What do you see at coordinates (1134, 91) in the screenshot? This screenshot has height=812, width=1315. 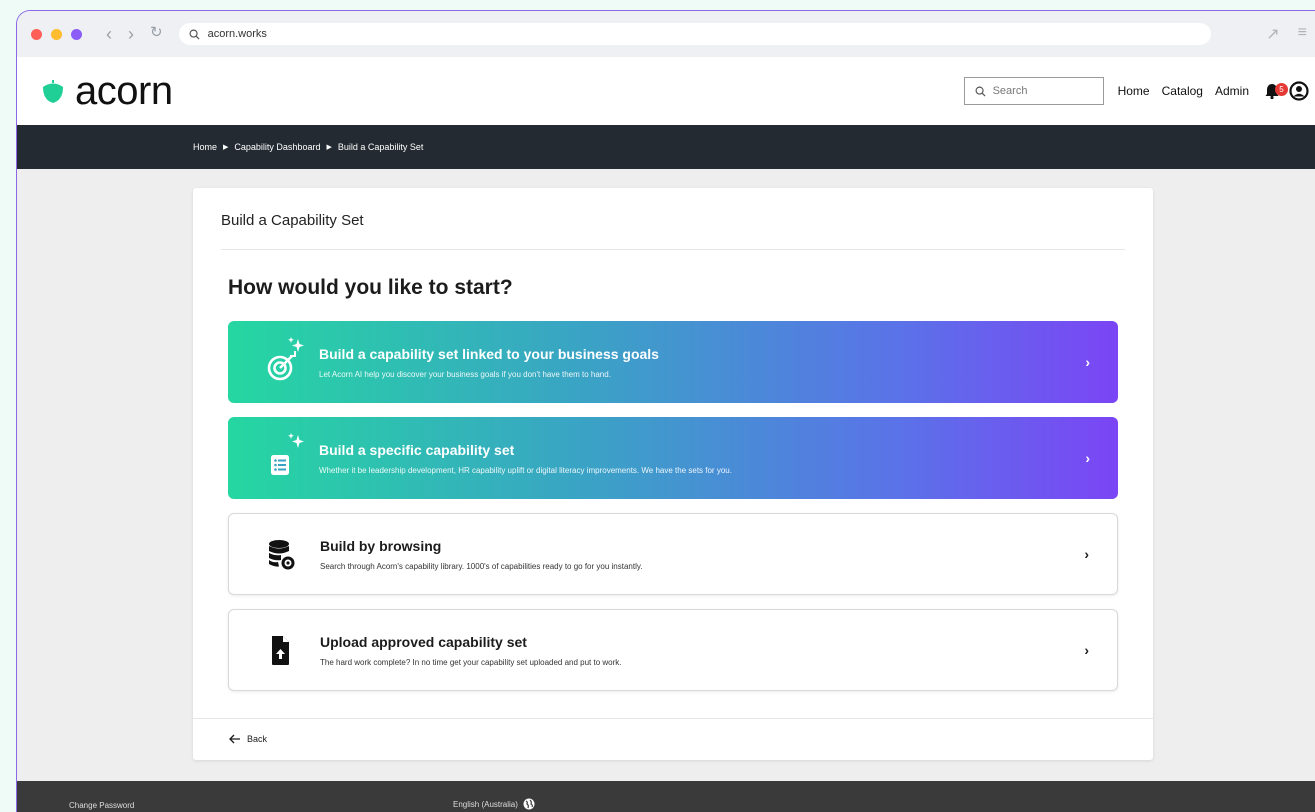 I see `nav-link-home: Home` at bounding box center [1134, 91].